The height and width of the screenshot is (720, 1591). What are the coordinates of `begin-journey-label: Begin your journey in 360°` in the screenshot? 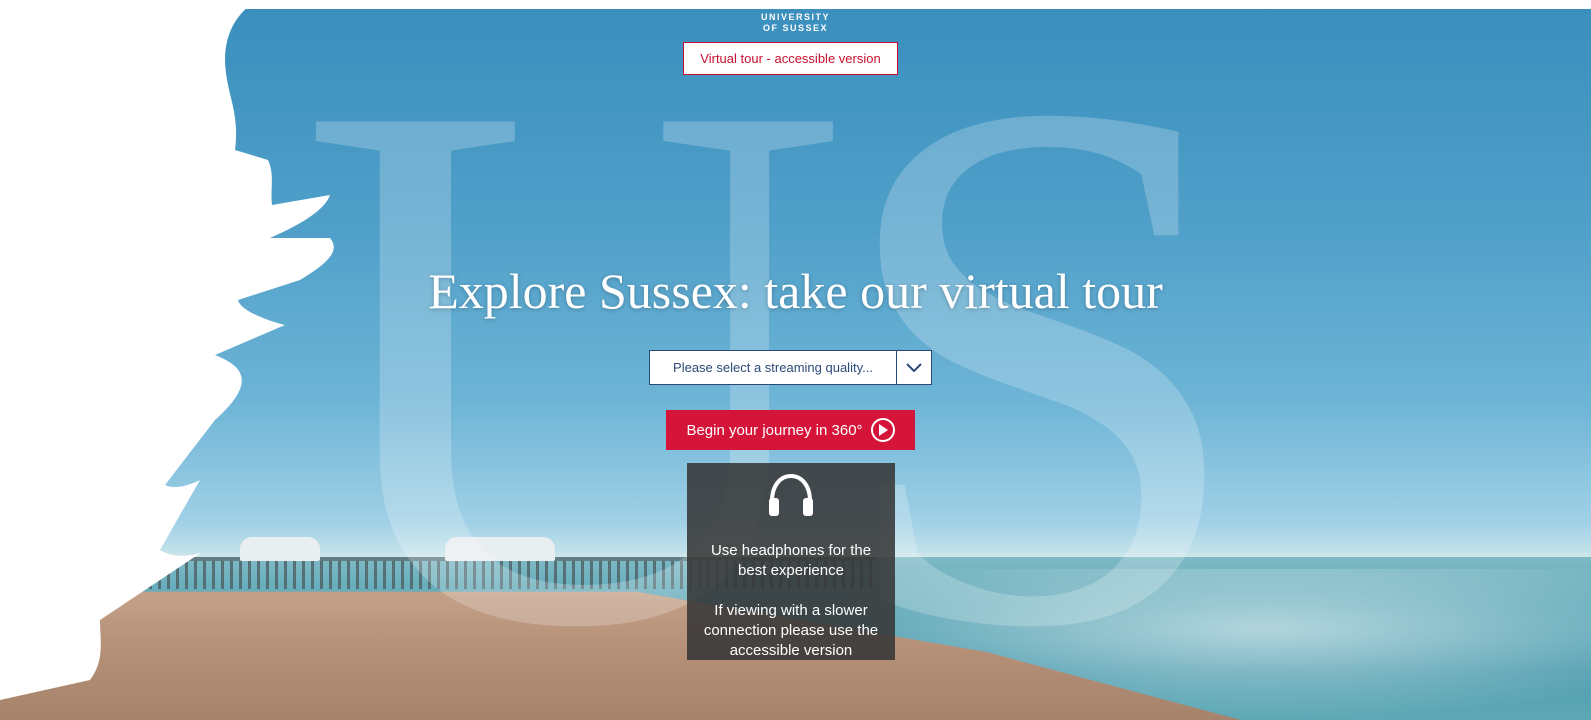 It's located at (774, 430).